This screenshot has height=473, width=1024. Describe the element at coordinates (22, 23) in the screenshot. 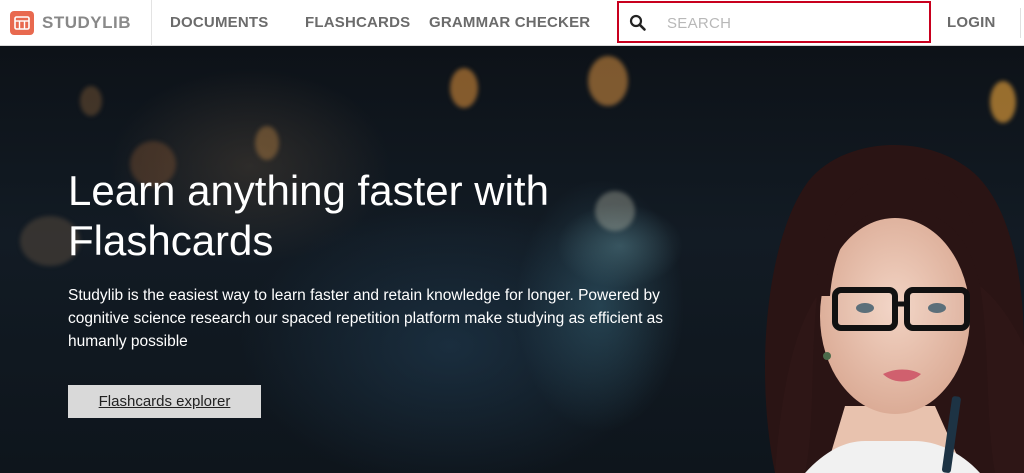

I see `studylib-logo-icon` at that location.